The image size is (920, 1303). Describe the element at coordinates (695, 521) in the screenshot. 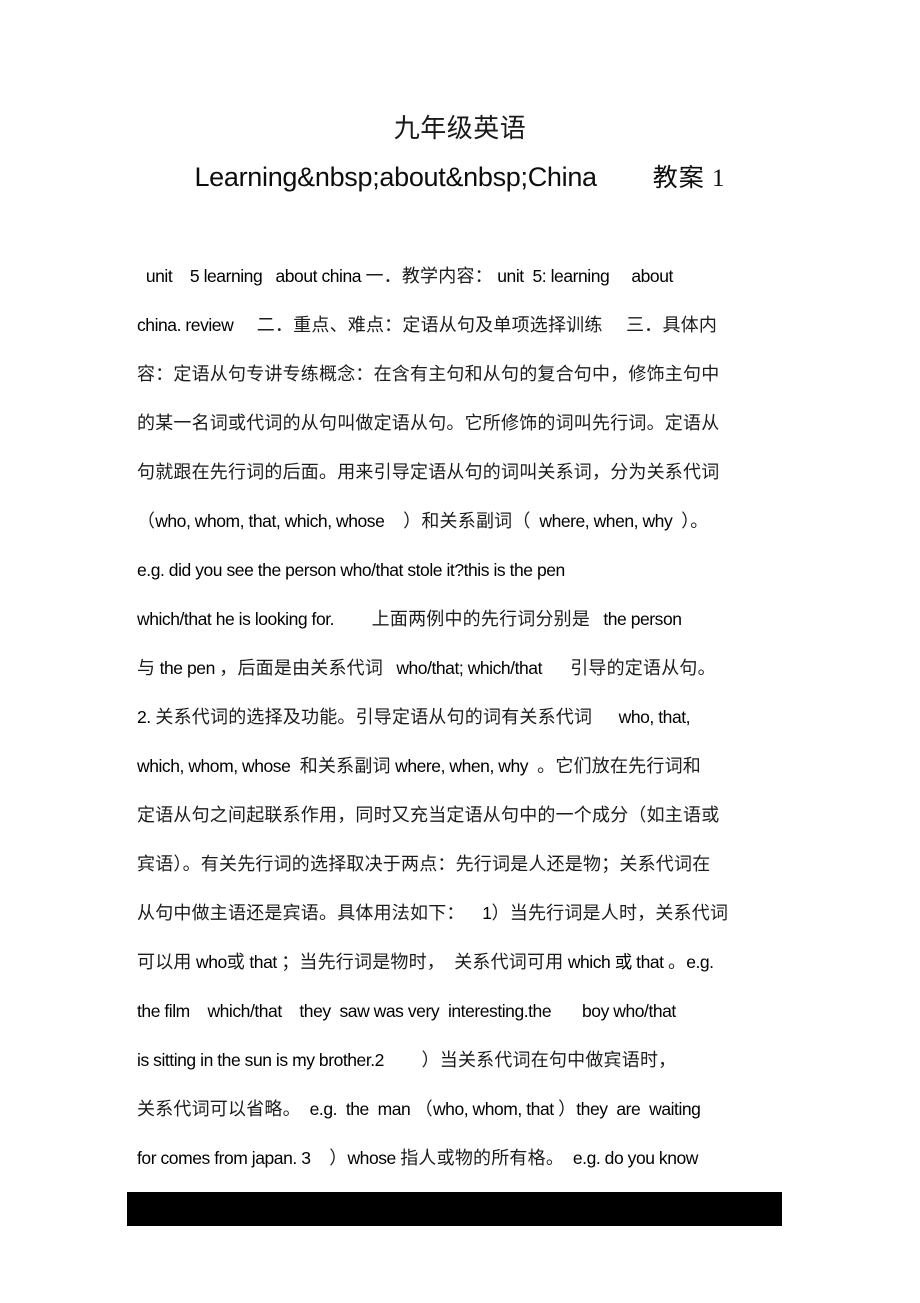

I see `text-run-cjk: ）。` at that location.